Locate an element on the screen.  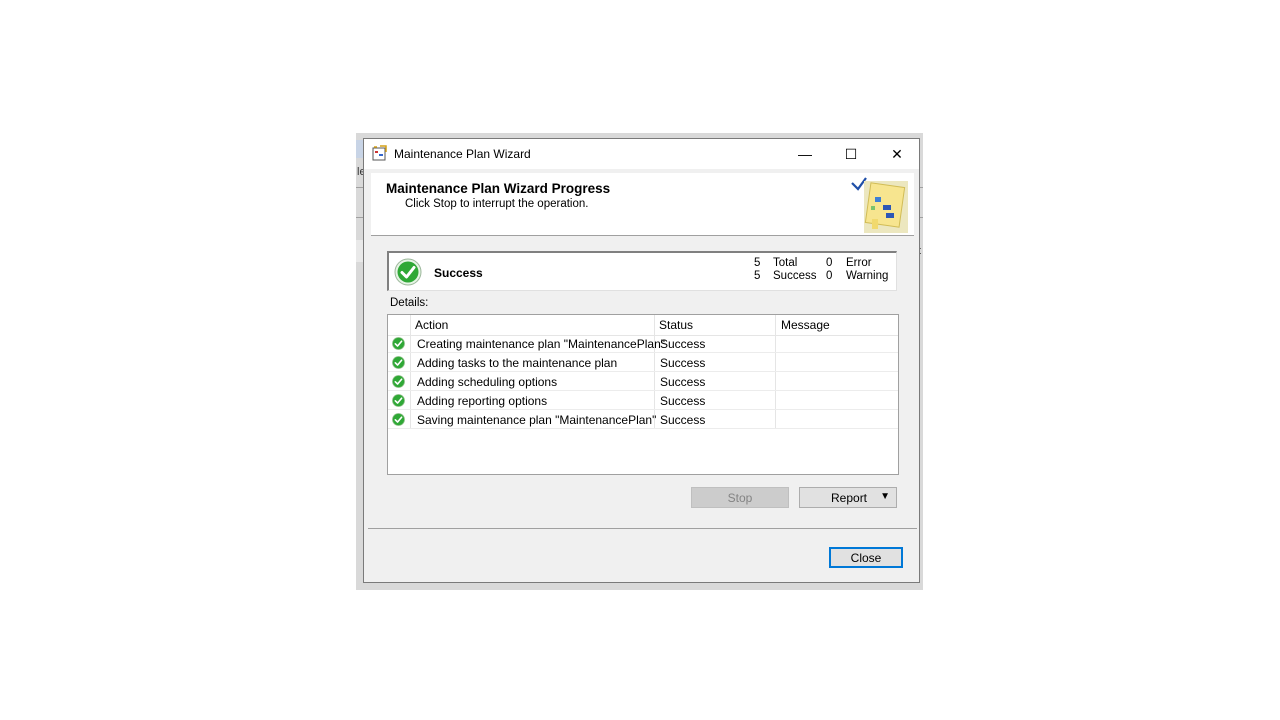
summary-status: Success is located at coordinates (458, 273).